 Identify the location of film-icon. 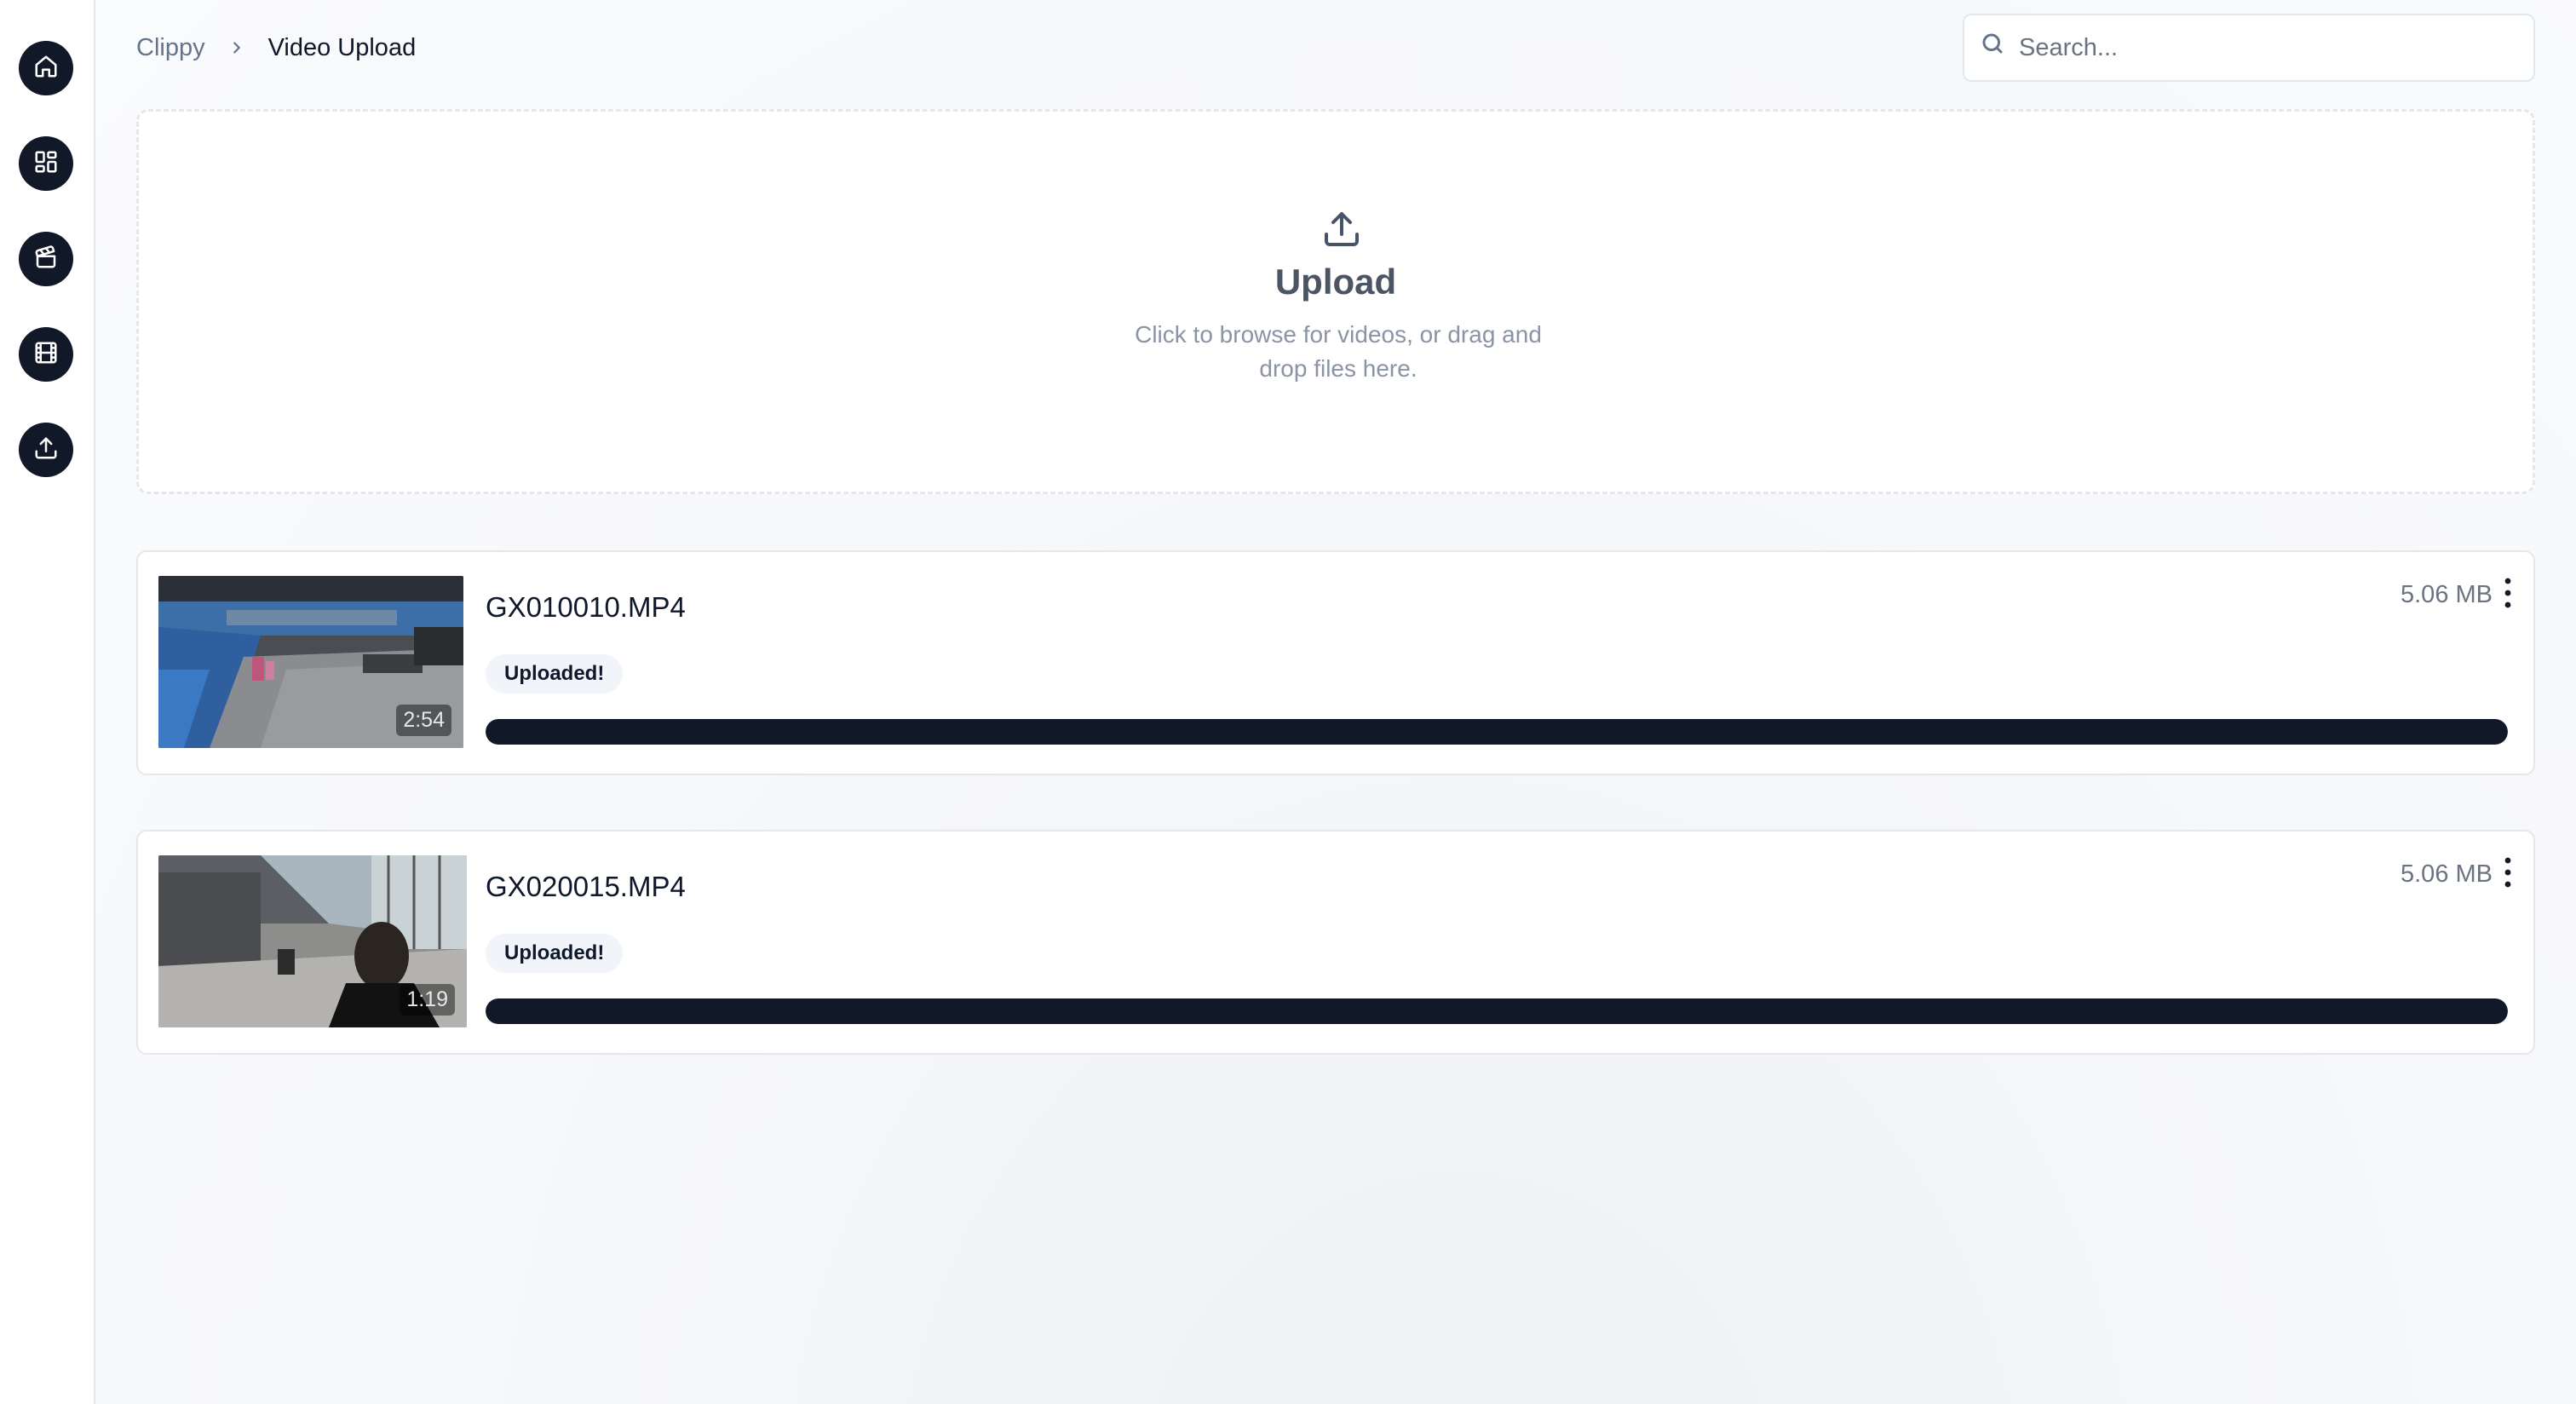
(46, 355).